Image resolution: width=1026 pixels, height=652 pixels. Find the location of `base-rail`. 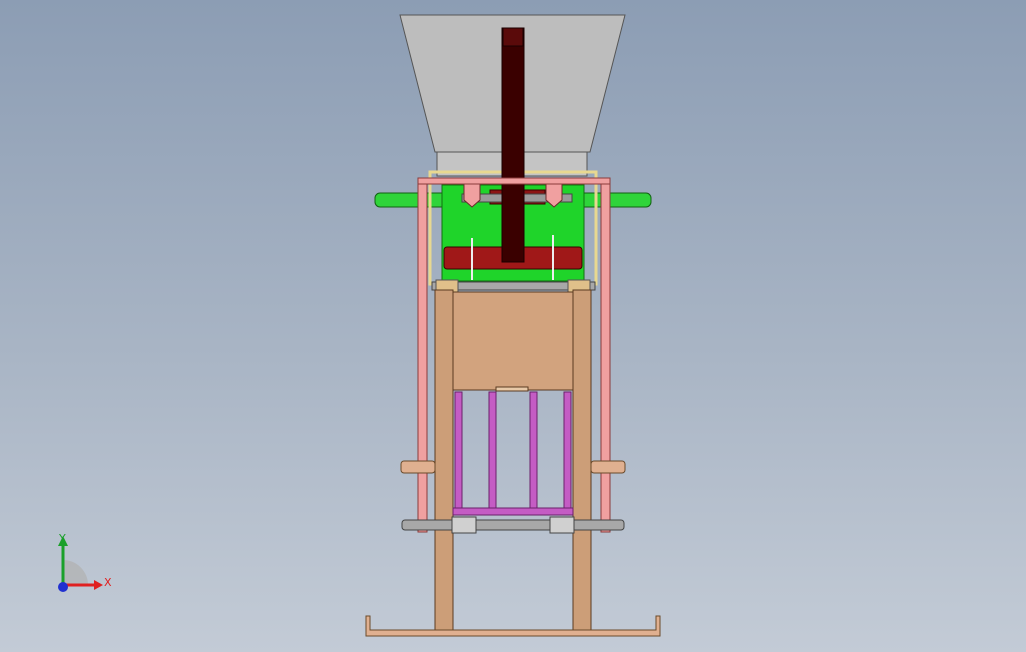

base-rail is located at coordinates (513, 626).